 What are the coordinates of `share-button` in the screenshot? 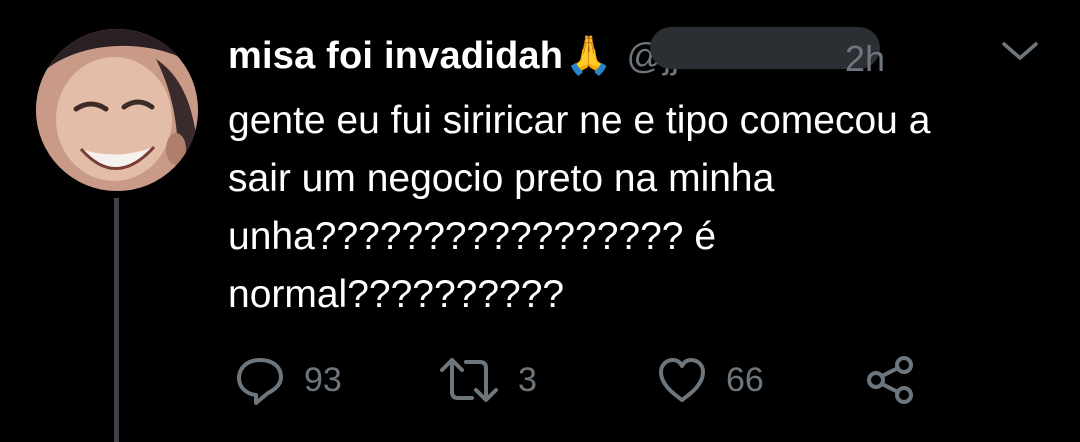 It's located at (891, 380).